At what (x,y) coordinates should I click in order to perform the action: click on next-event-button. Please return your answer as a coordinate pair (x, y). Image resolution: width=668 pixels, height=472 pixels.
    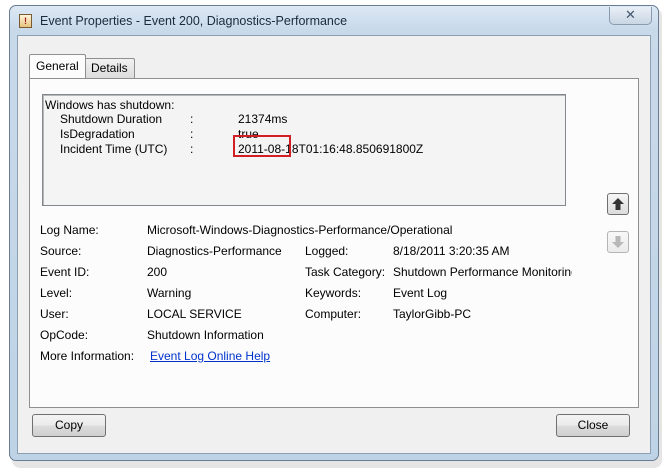
    Looking at the image, I should click on (618, 242).